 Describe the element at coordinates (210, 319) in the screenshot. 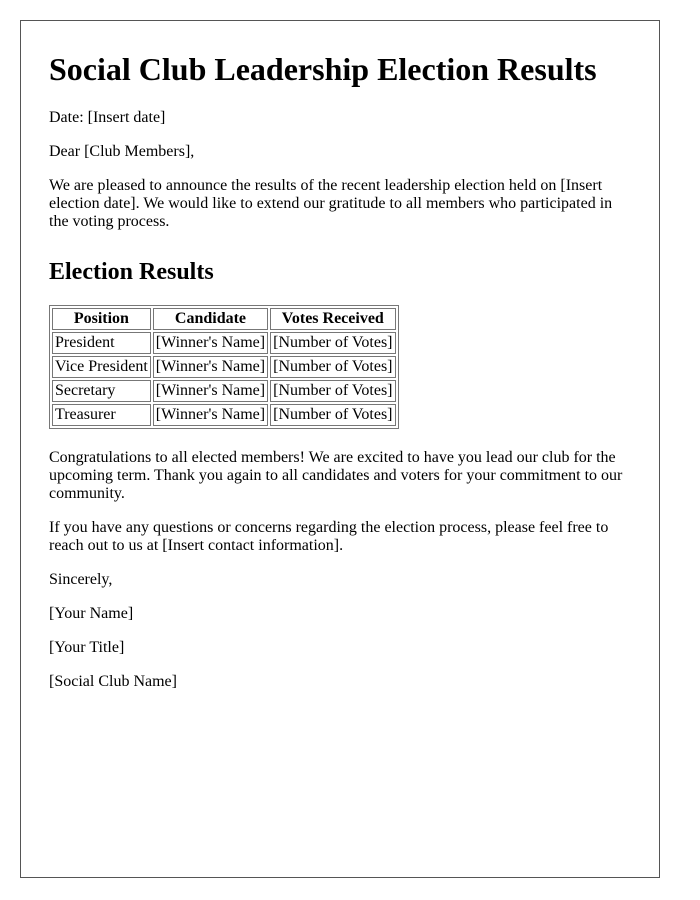

I see `header-candidate: Candidate` at that location.